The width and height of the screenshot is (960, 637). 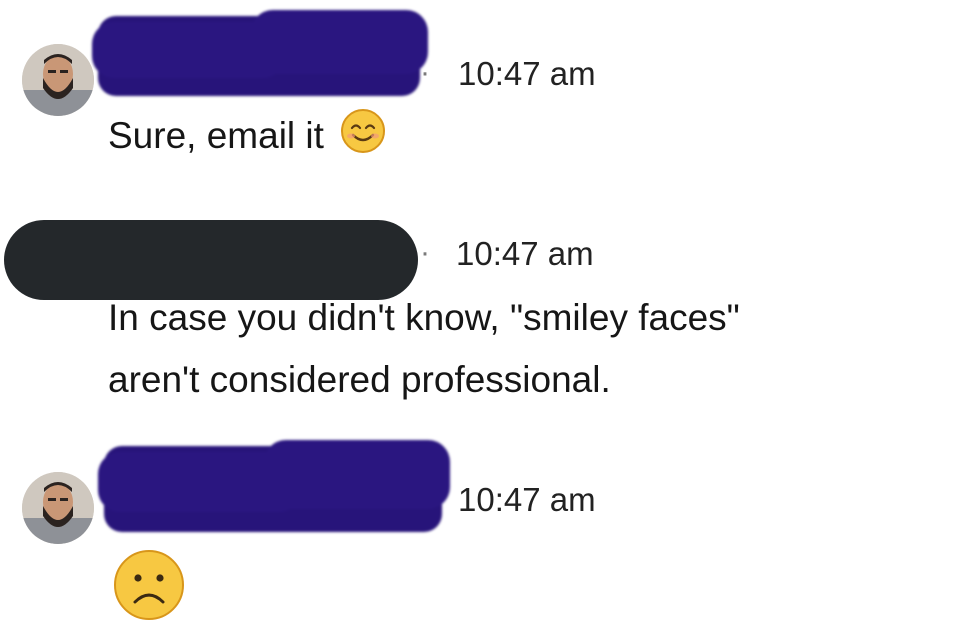 I want to click on message-text-line: Sure, email it, so click(x=216, y=135).